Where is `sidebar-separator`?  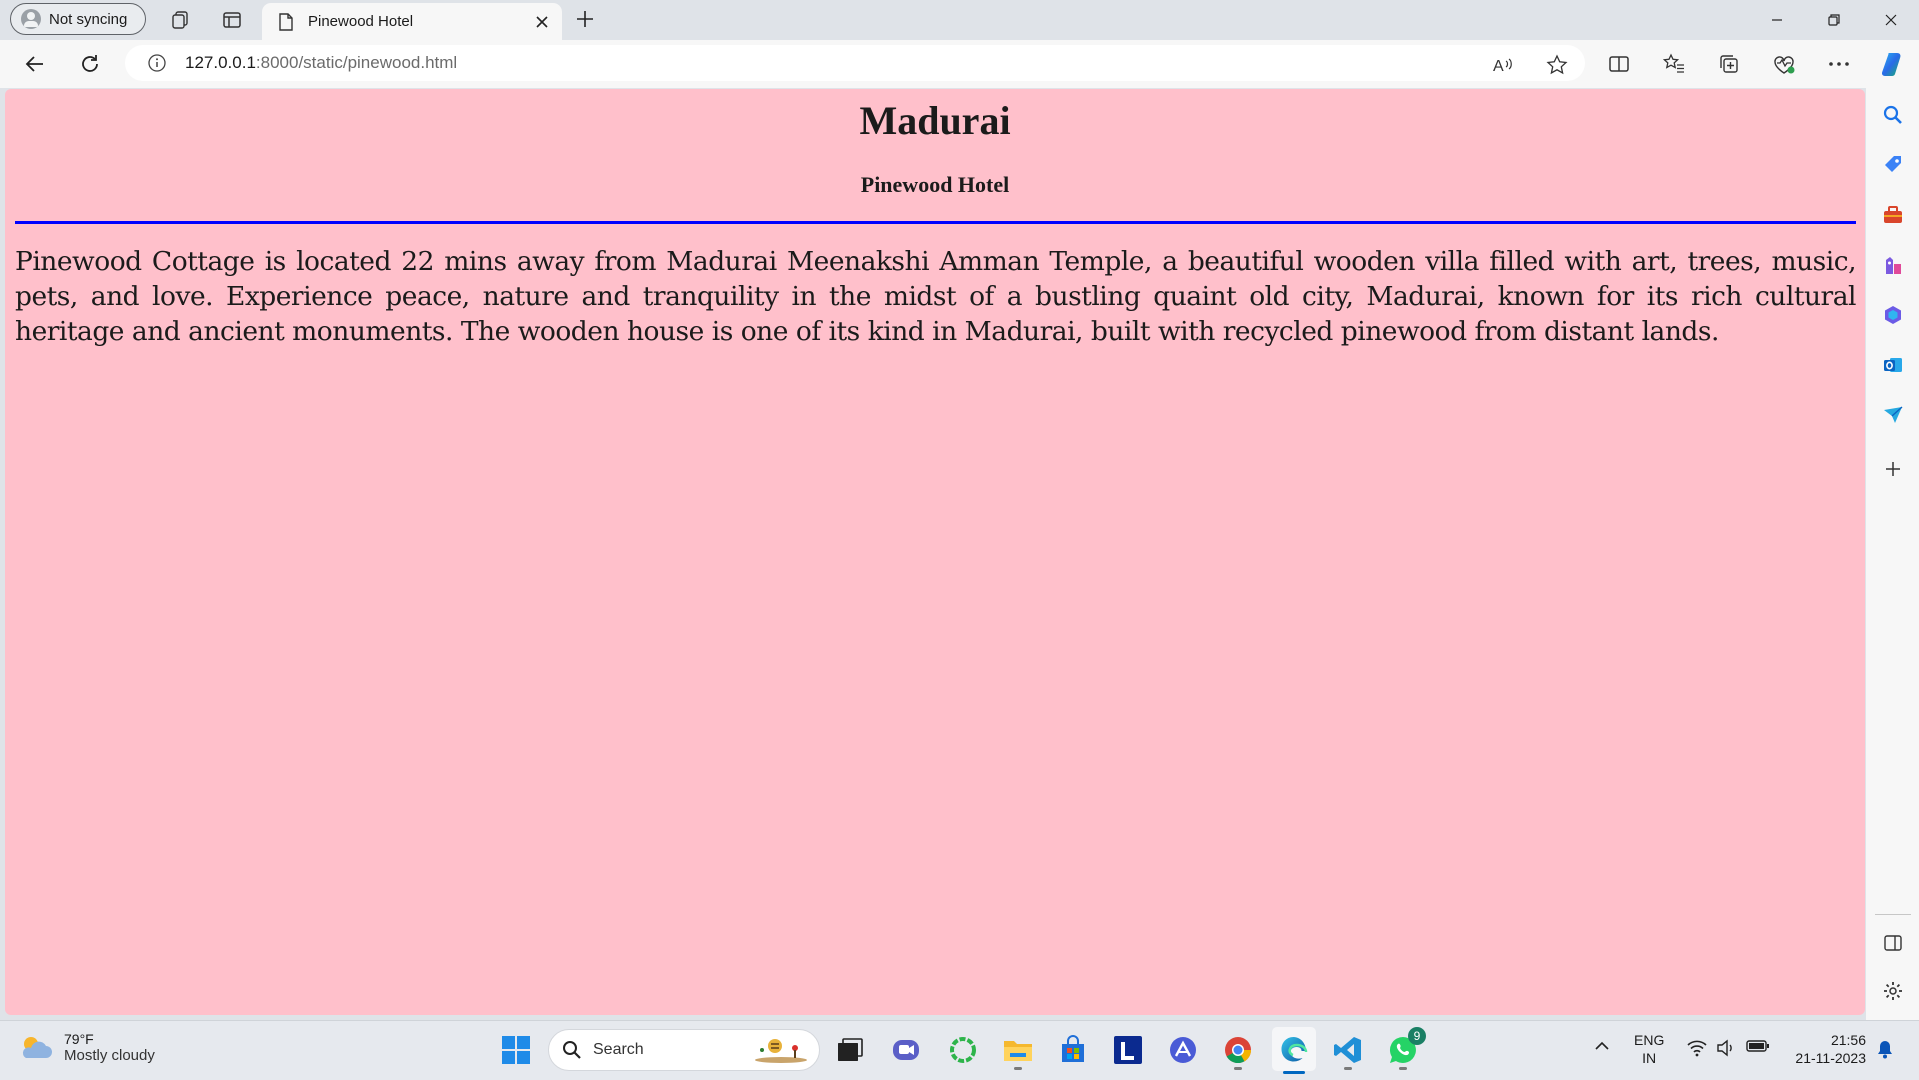 sidebar-separator is located at coordinates (1893, 914).